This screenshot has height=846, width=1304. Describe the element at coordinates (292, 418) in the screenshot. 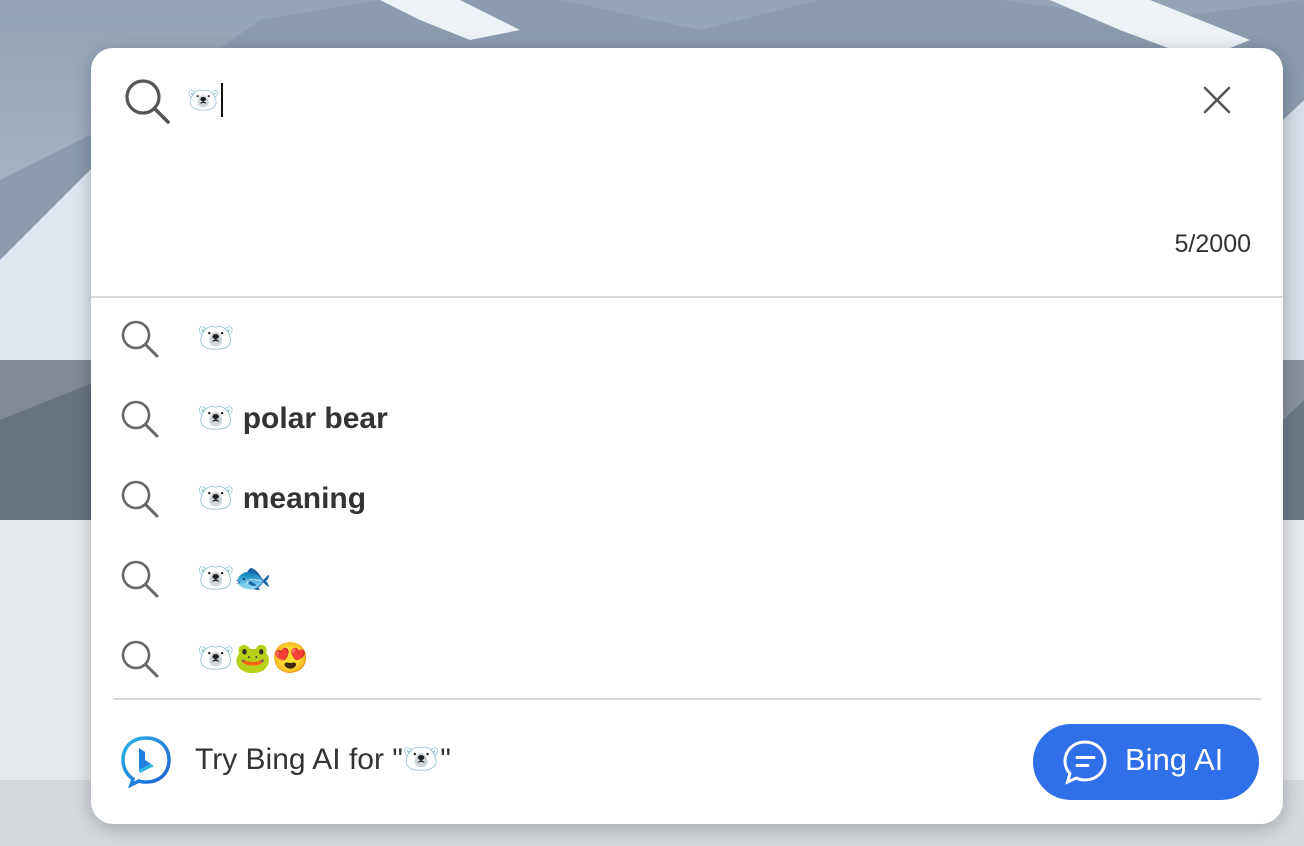

I see `suggestion-text: 🐻‍❄️ polar bear` at that location.